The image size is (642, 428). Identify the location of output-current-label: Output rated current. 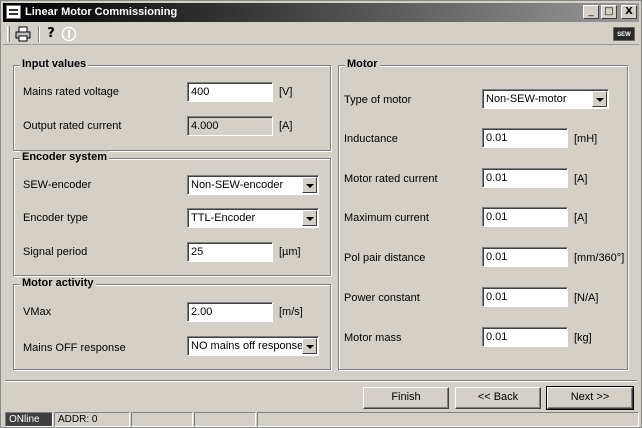
(72, 126).